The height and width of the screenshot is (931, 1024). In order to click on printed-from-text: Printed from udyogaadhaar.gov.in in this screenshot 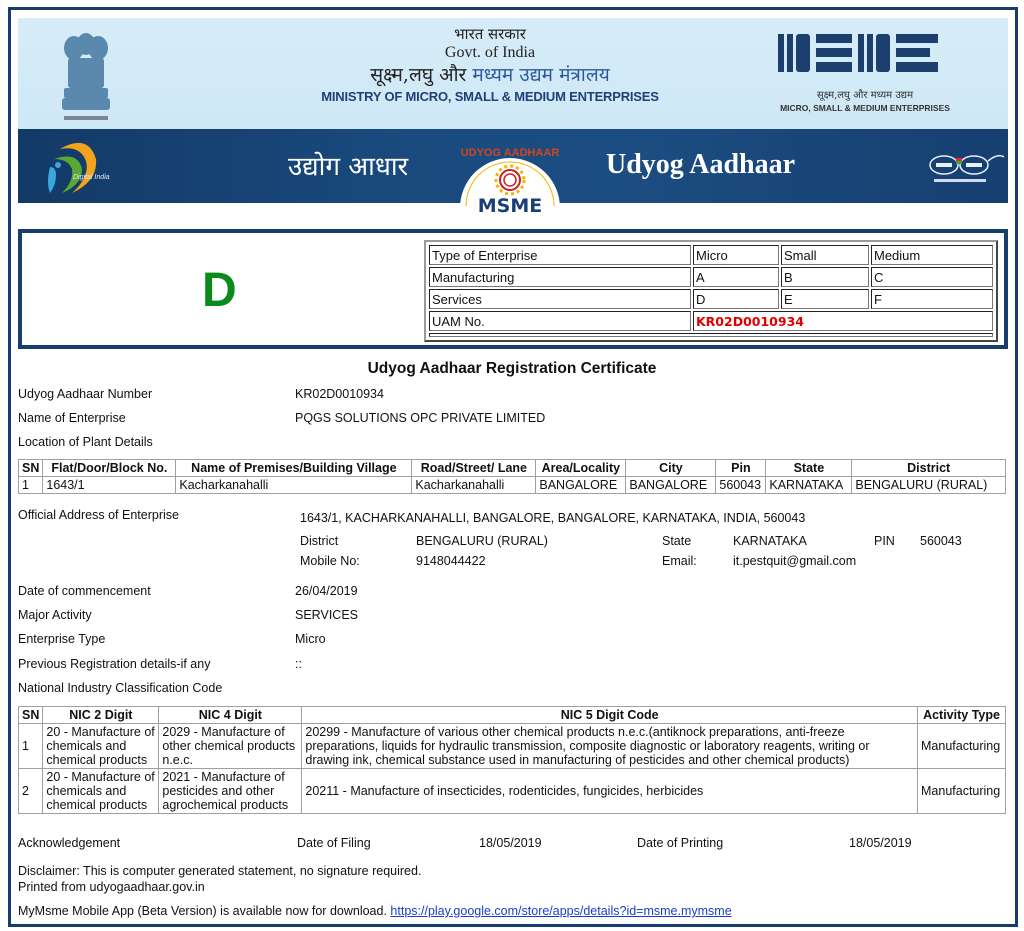, I will do `click(111, 887)`.